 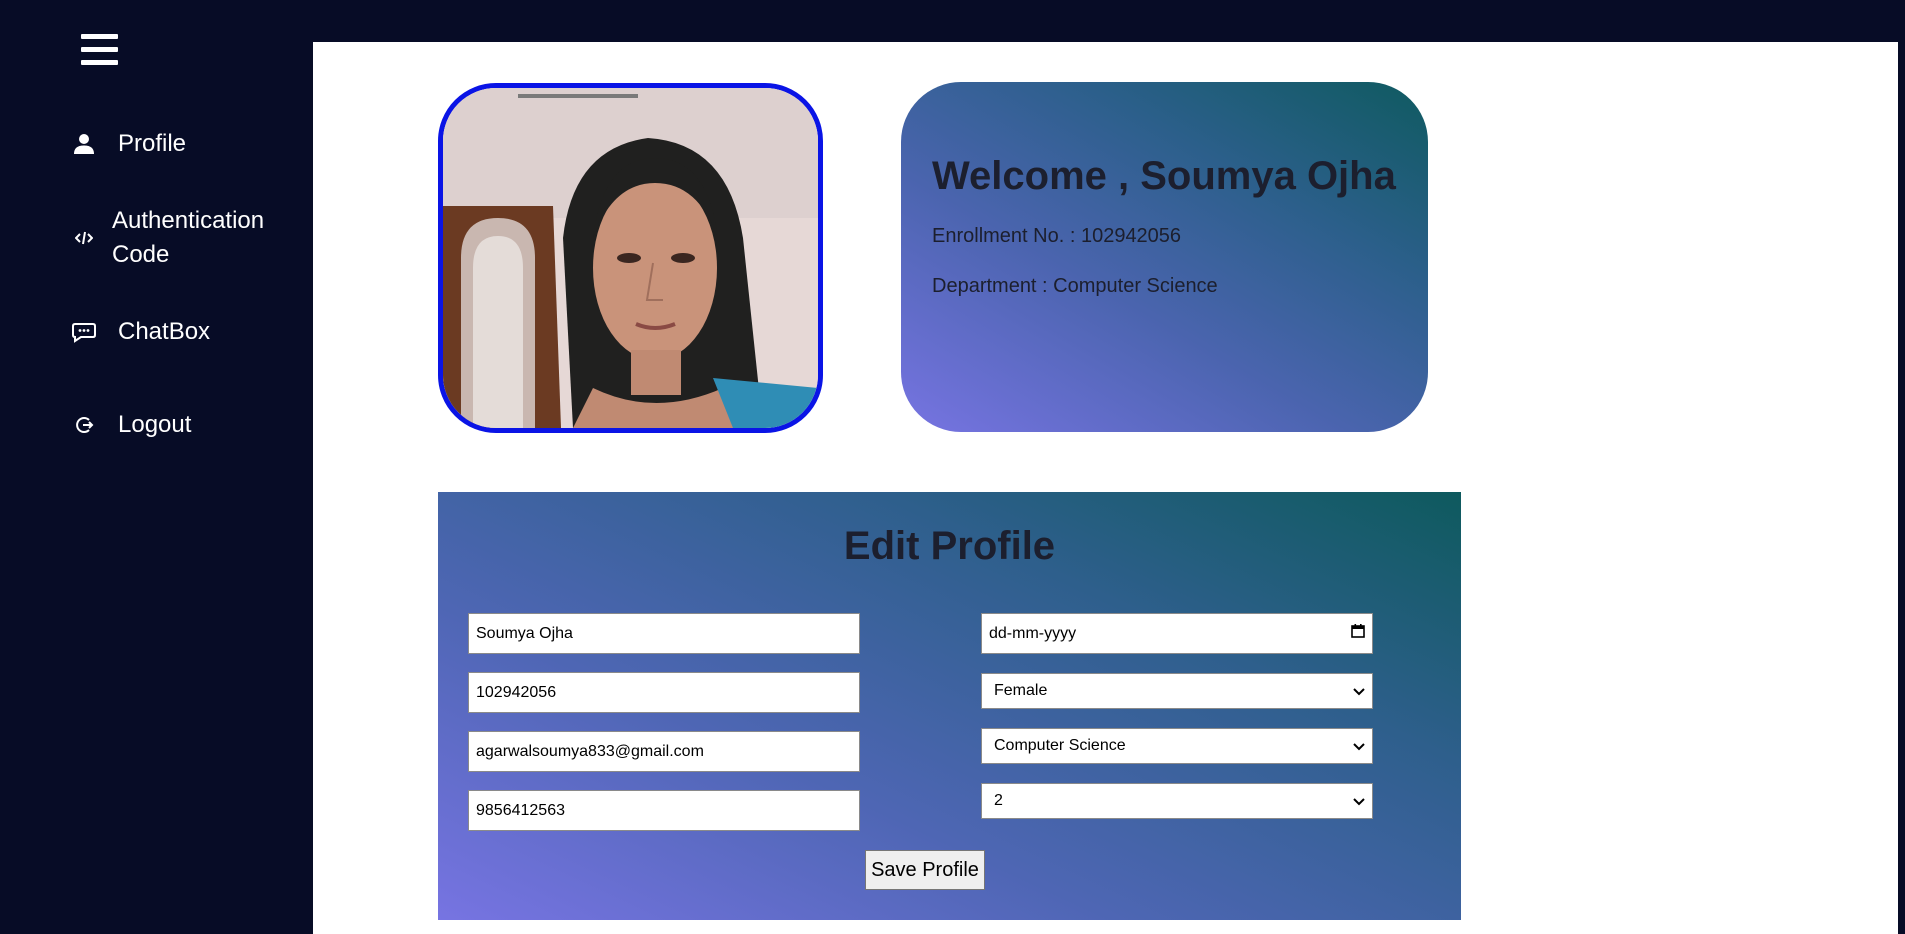 I want to click on code-icon, so click(x=84, y=238).